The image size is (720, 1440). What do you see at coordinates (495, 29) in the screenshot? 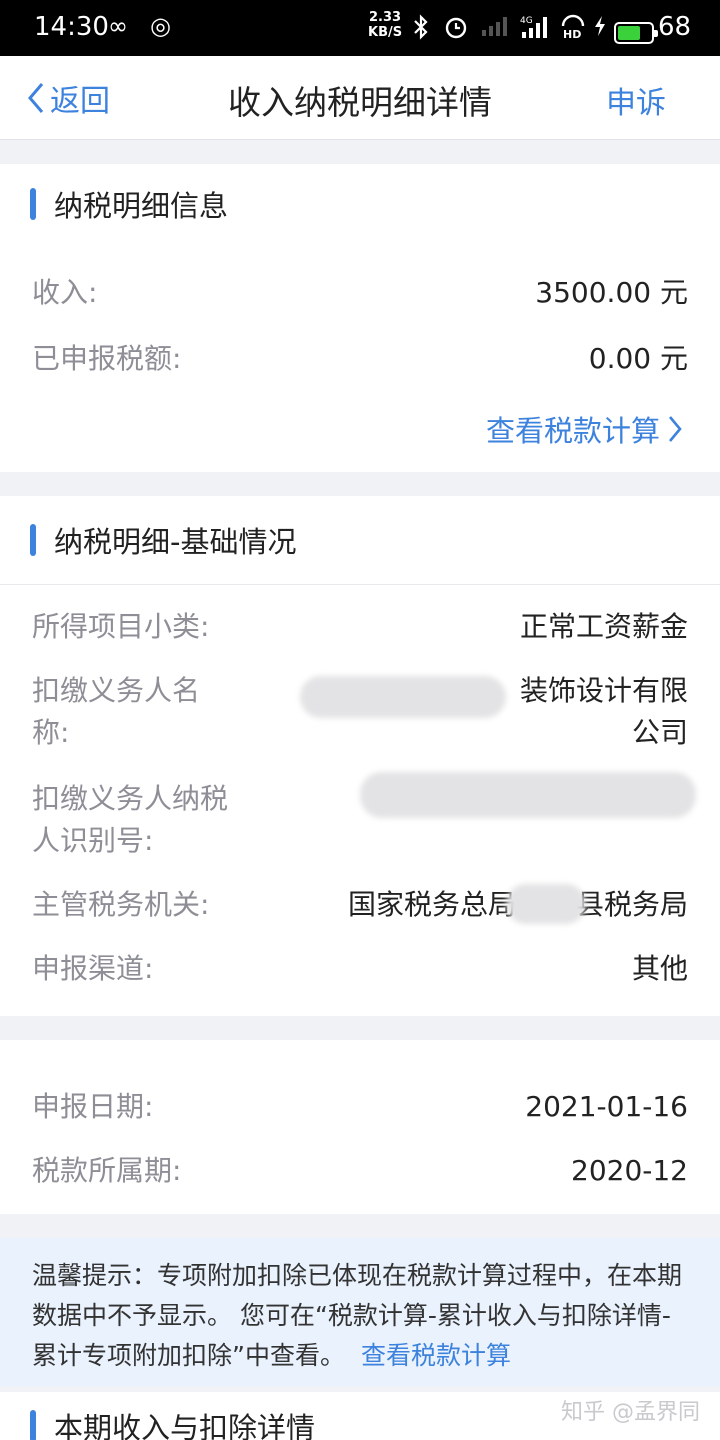
I see `signal-icon` at bounding box center [495, 29].